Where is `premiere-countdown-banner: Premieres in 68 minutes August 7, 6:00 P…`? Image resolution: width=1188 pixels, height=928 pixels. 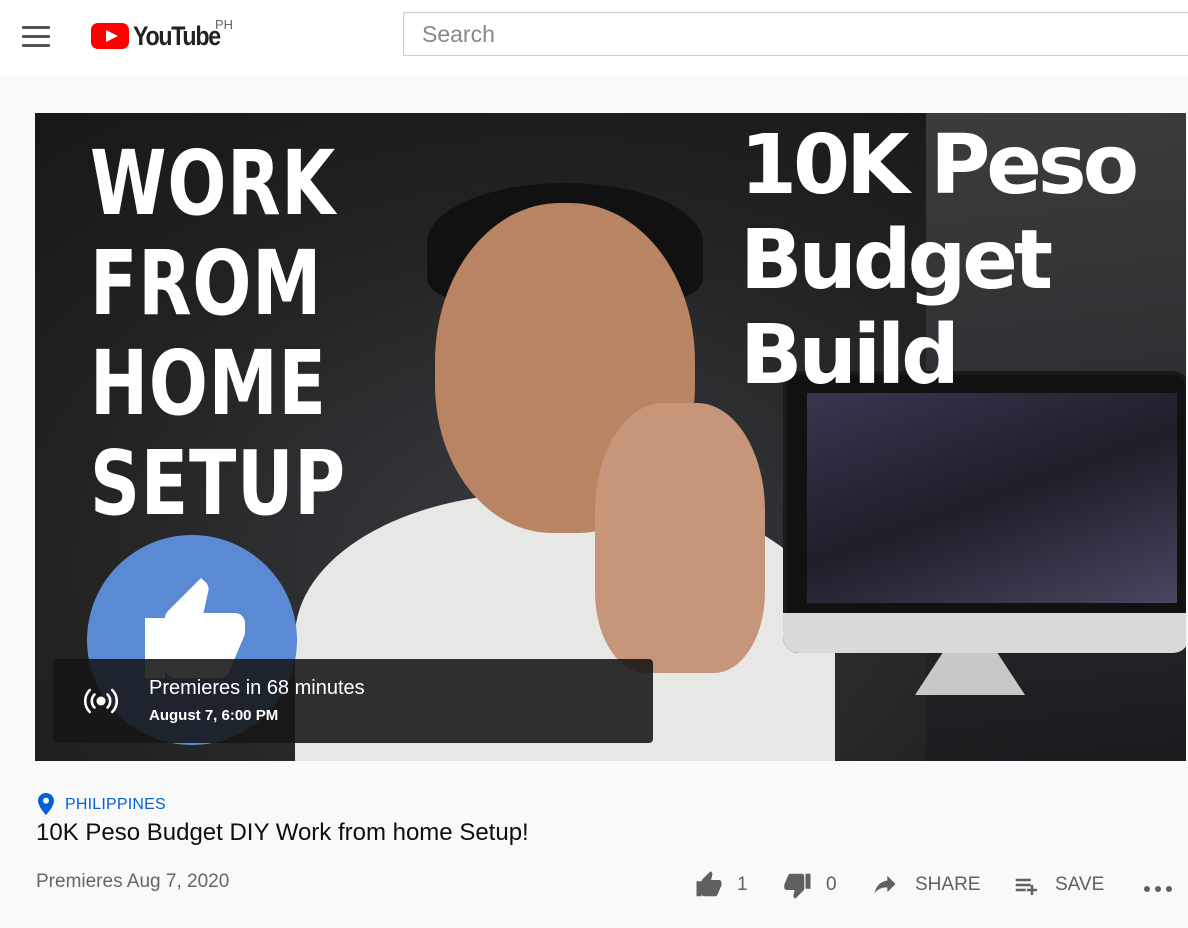
premiere-countdown-banner: Premieres in 68 minutes August 7, 6:00 P… is located at coordinates (353, 701).